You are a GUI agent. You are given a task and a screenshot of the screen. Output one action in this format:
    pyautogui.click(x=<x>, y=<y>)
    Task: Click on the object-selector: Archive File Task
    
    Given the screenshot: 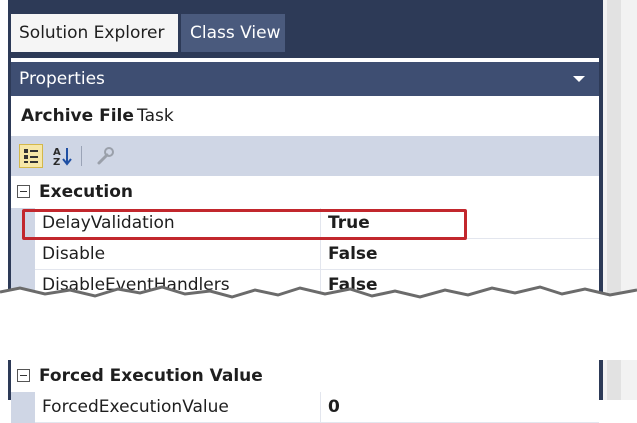 What is the action you would take?
    pyautogui.click(x=305, y=116)
    